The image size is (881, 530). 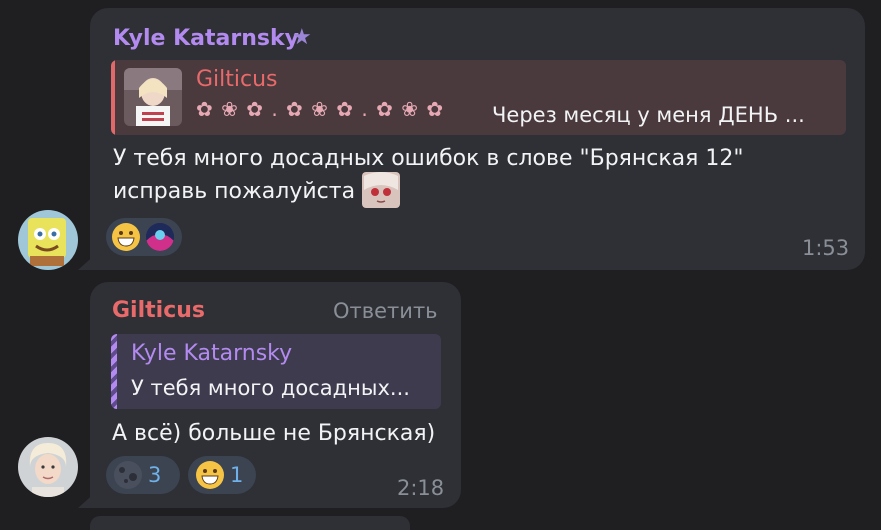 I want to click on reaction-new-moon: 3, so click(x=143, y=475).